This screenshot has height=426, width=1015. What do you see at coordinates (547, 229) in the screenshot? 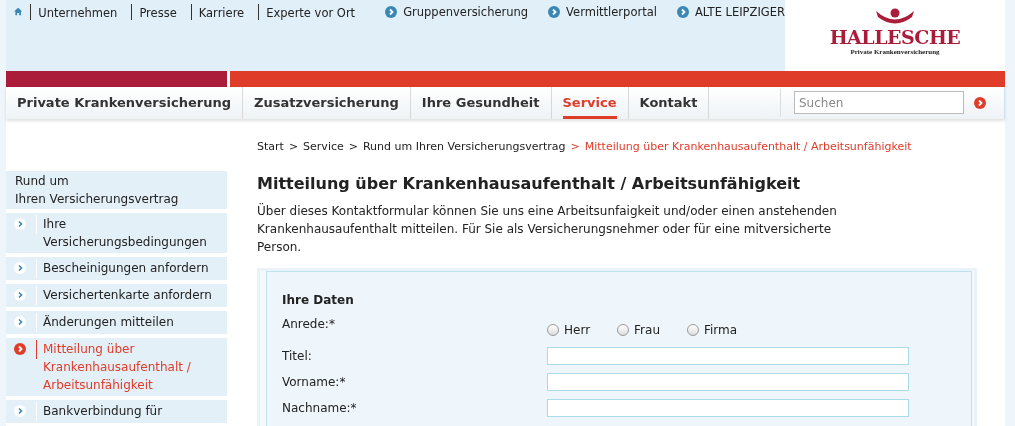
I see `intro-text: Über dieses Kontaktformular können Sie uns eine Arbeitsunfaigkeit und/oder einen anstehenden Krankenhausaufenthalt mitteilen. Für Sie als Versicherungsnehmer oder für eine mitversicherte Person.` at bounding box center [547, 229].